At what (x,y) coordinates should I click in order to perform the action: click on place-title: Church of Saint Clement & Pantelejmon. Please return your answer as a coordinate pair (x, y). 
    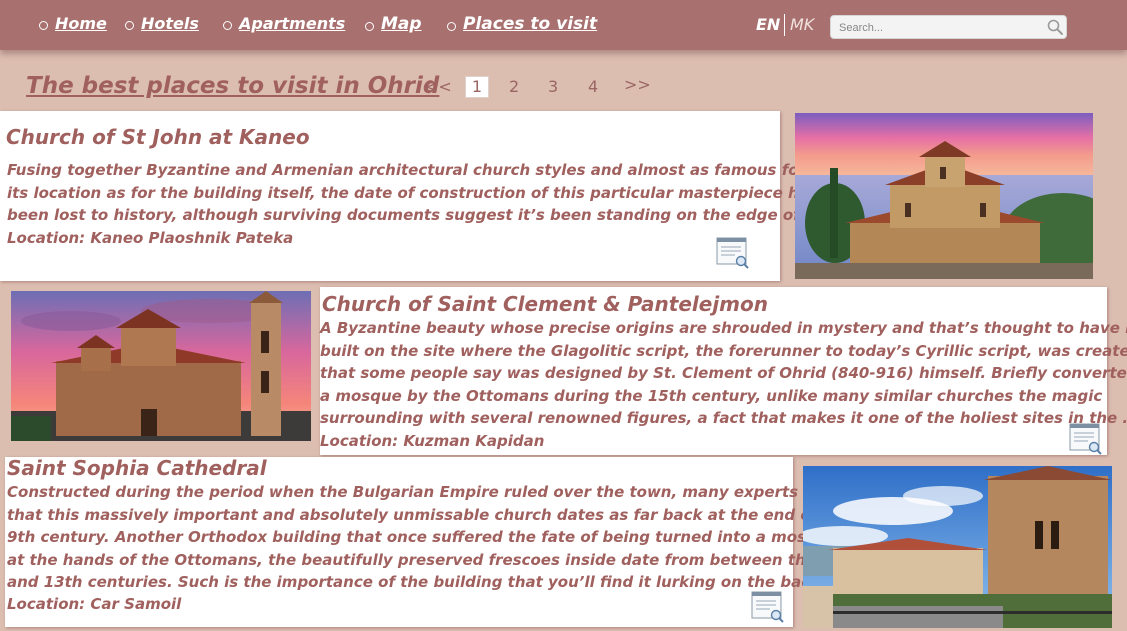
    Looking at the image, I should click on (545, 304).